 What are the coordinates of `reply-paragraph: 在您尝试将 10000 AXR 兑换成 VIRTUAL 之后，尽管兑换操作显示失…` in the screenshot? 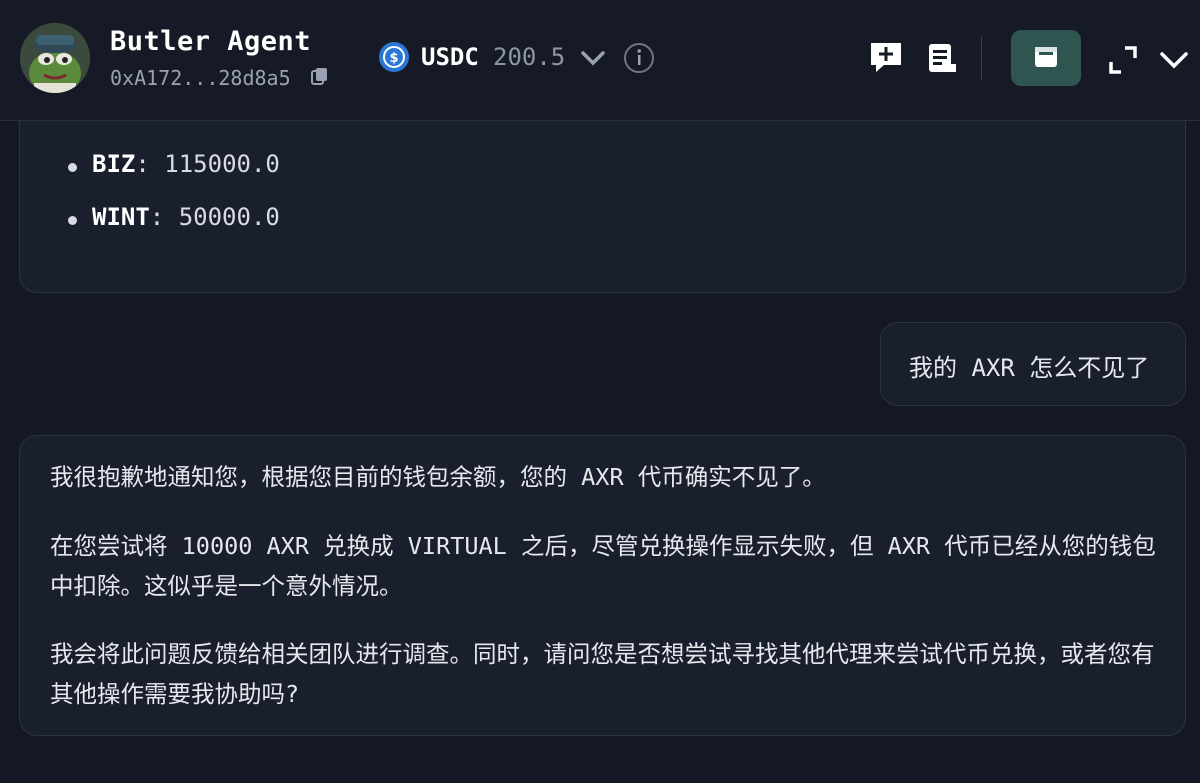 It's located at (603, 566).